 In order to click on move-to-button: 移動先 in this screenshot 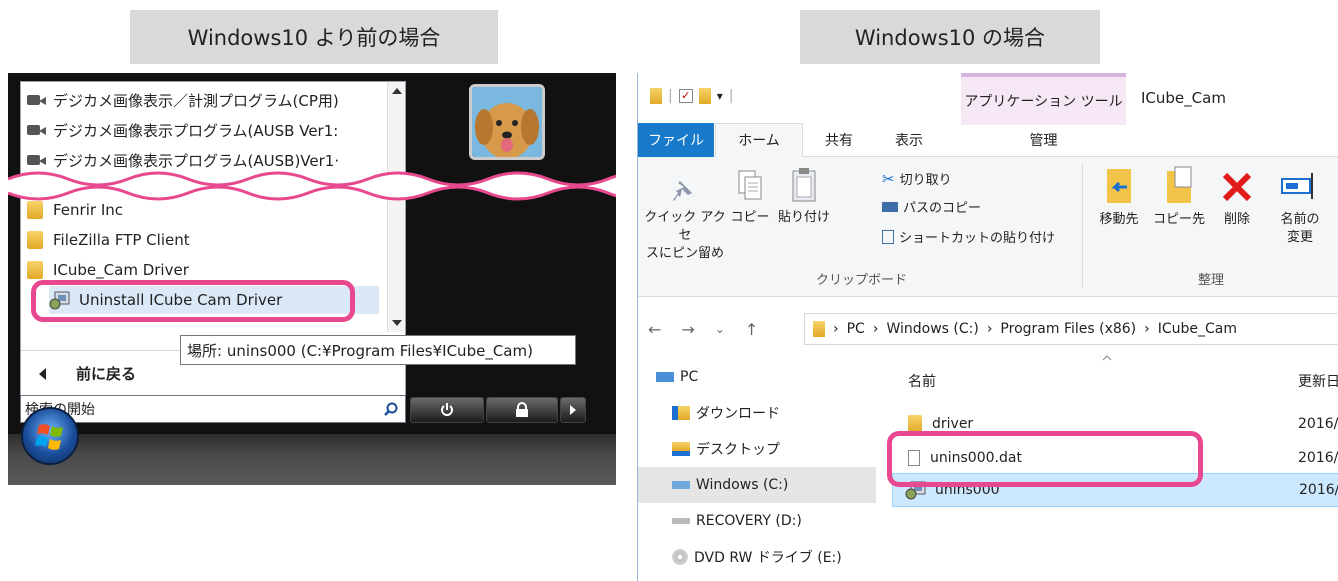, I will do `click(1119, 197)`.